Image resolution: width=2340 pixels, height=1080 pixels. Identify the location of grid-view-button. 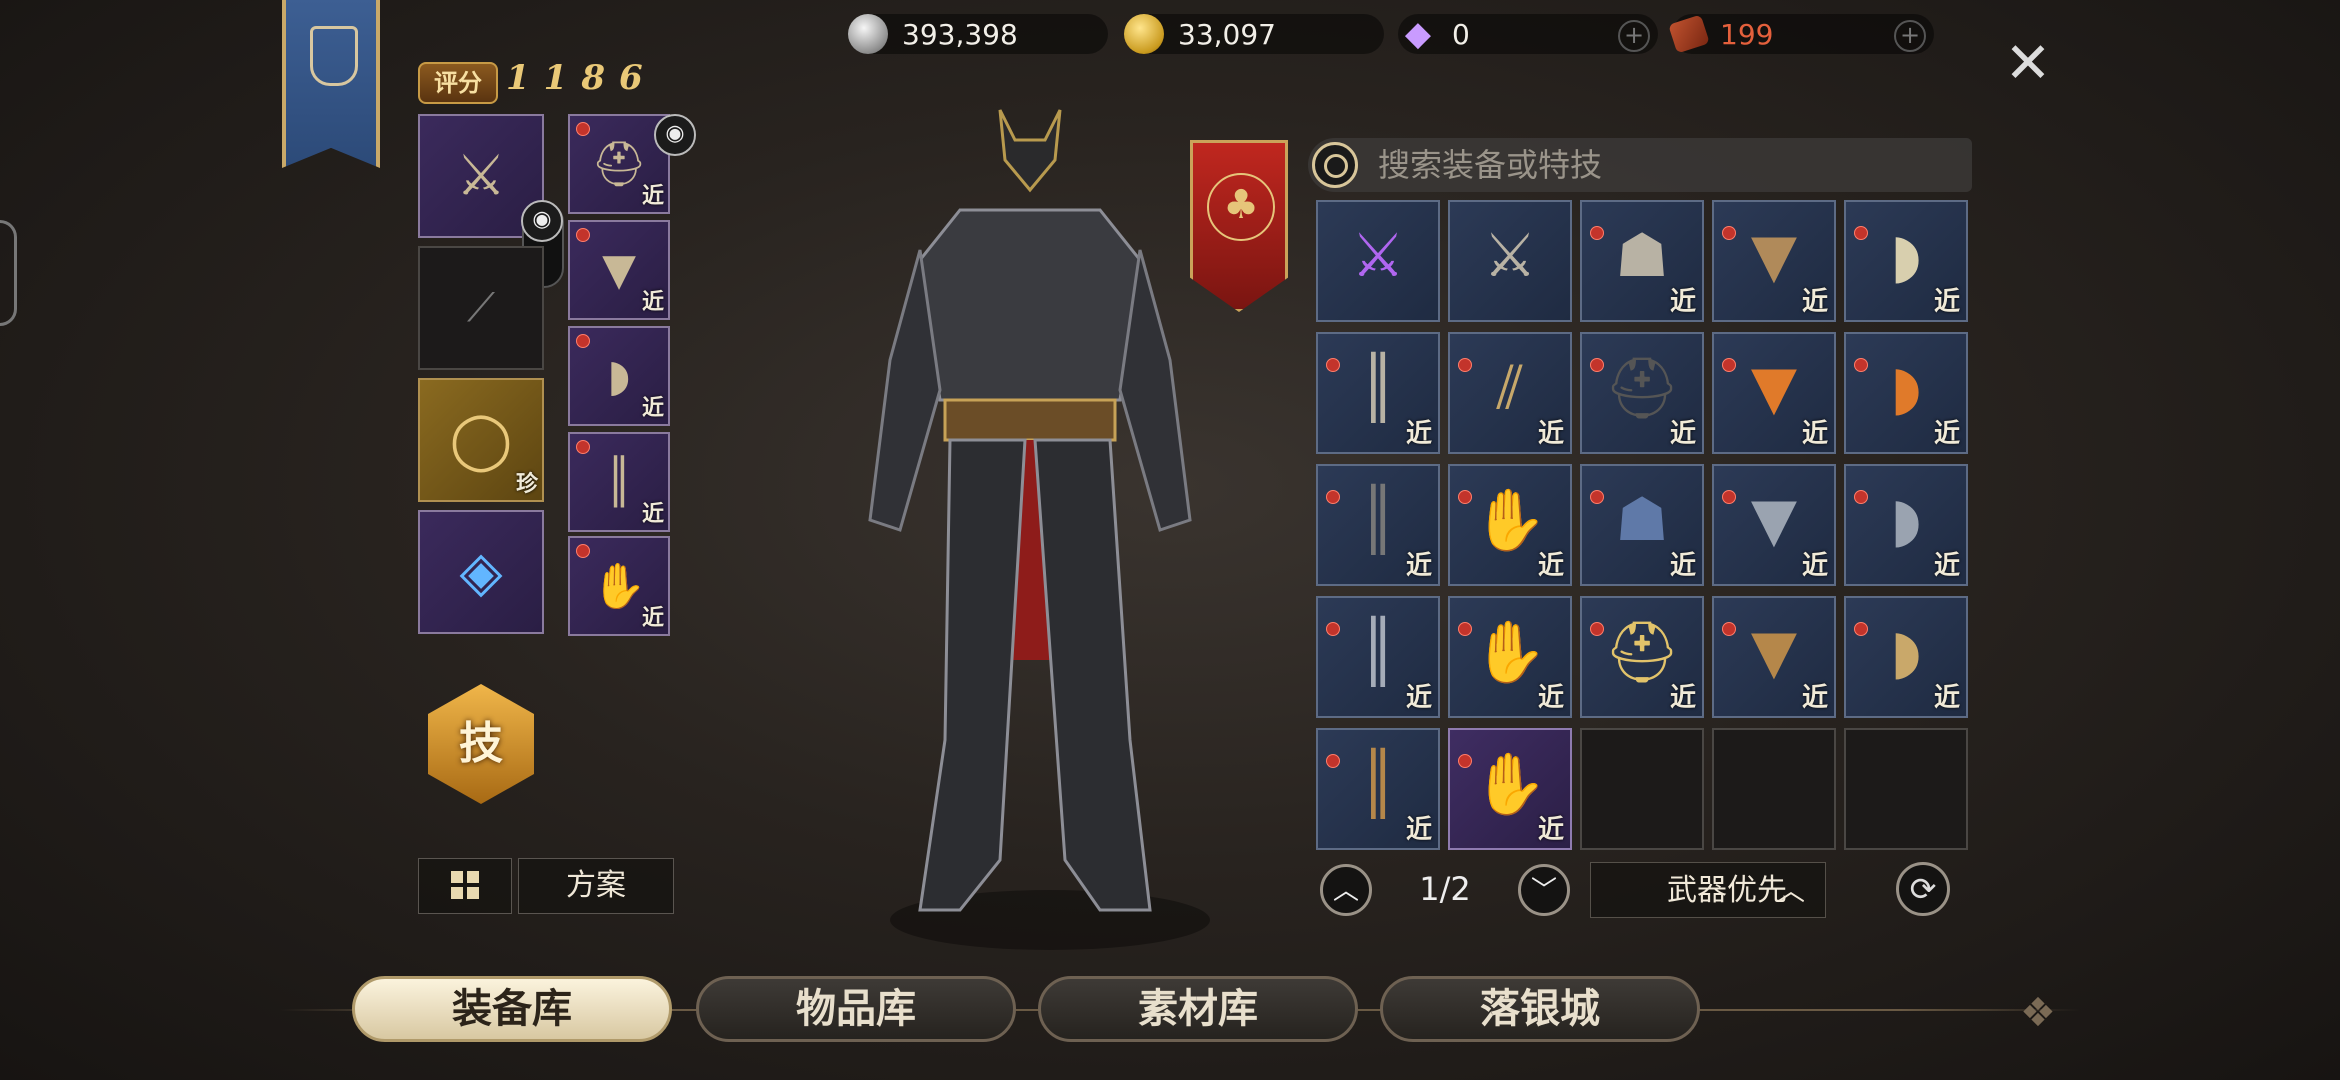
(465, 886).